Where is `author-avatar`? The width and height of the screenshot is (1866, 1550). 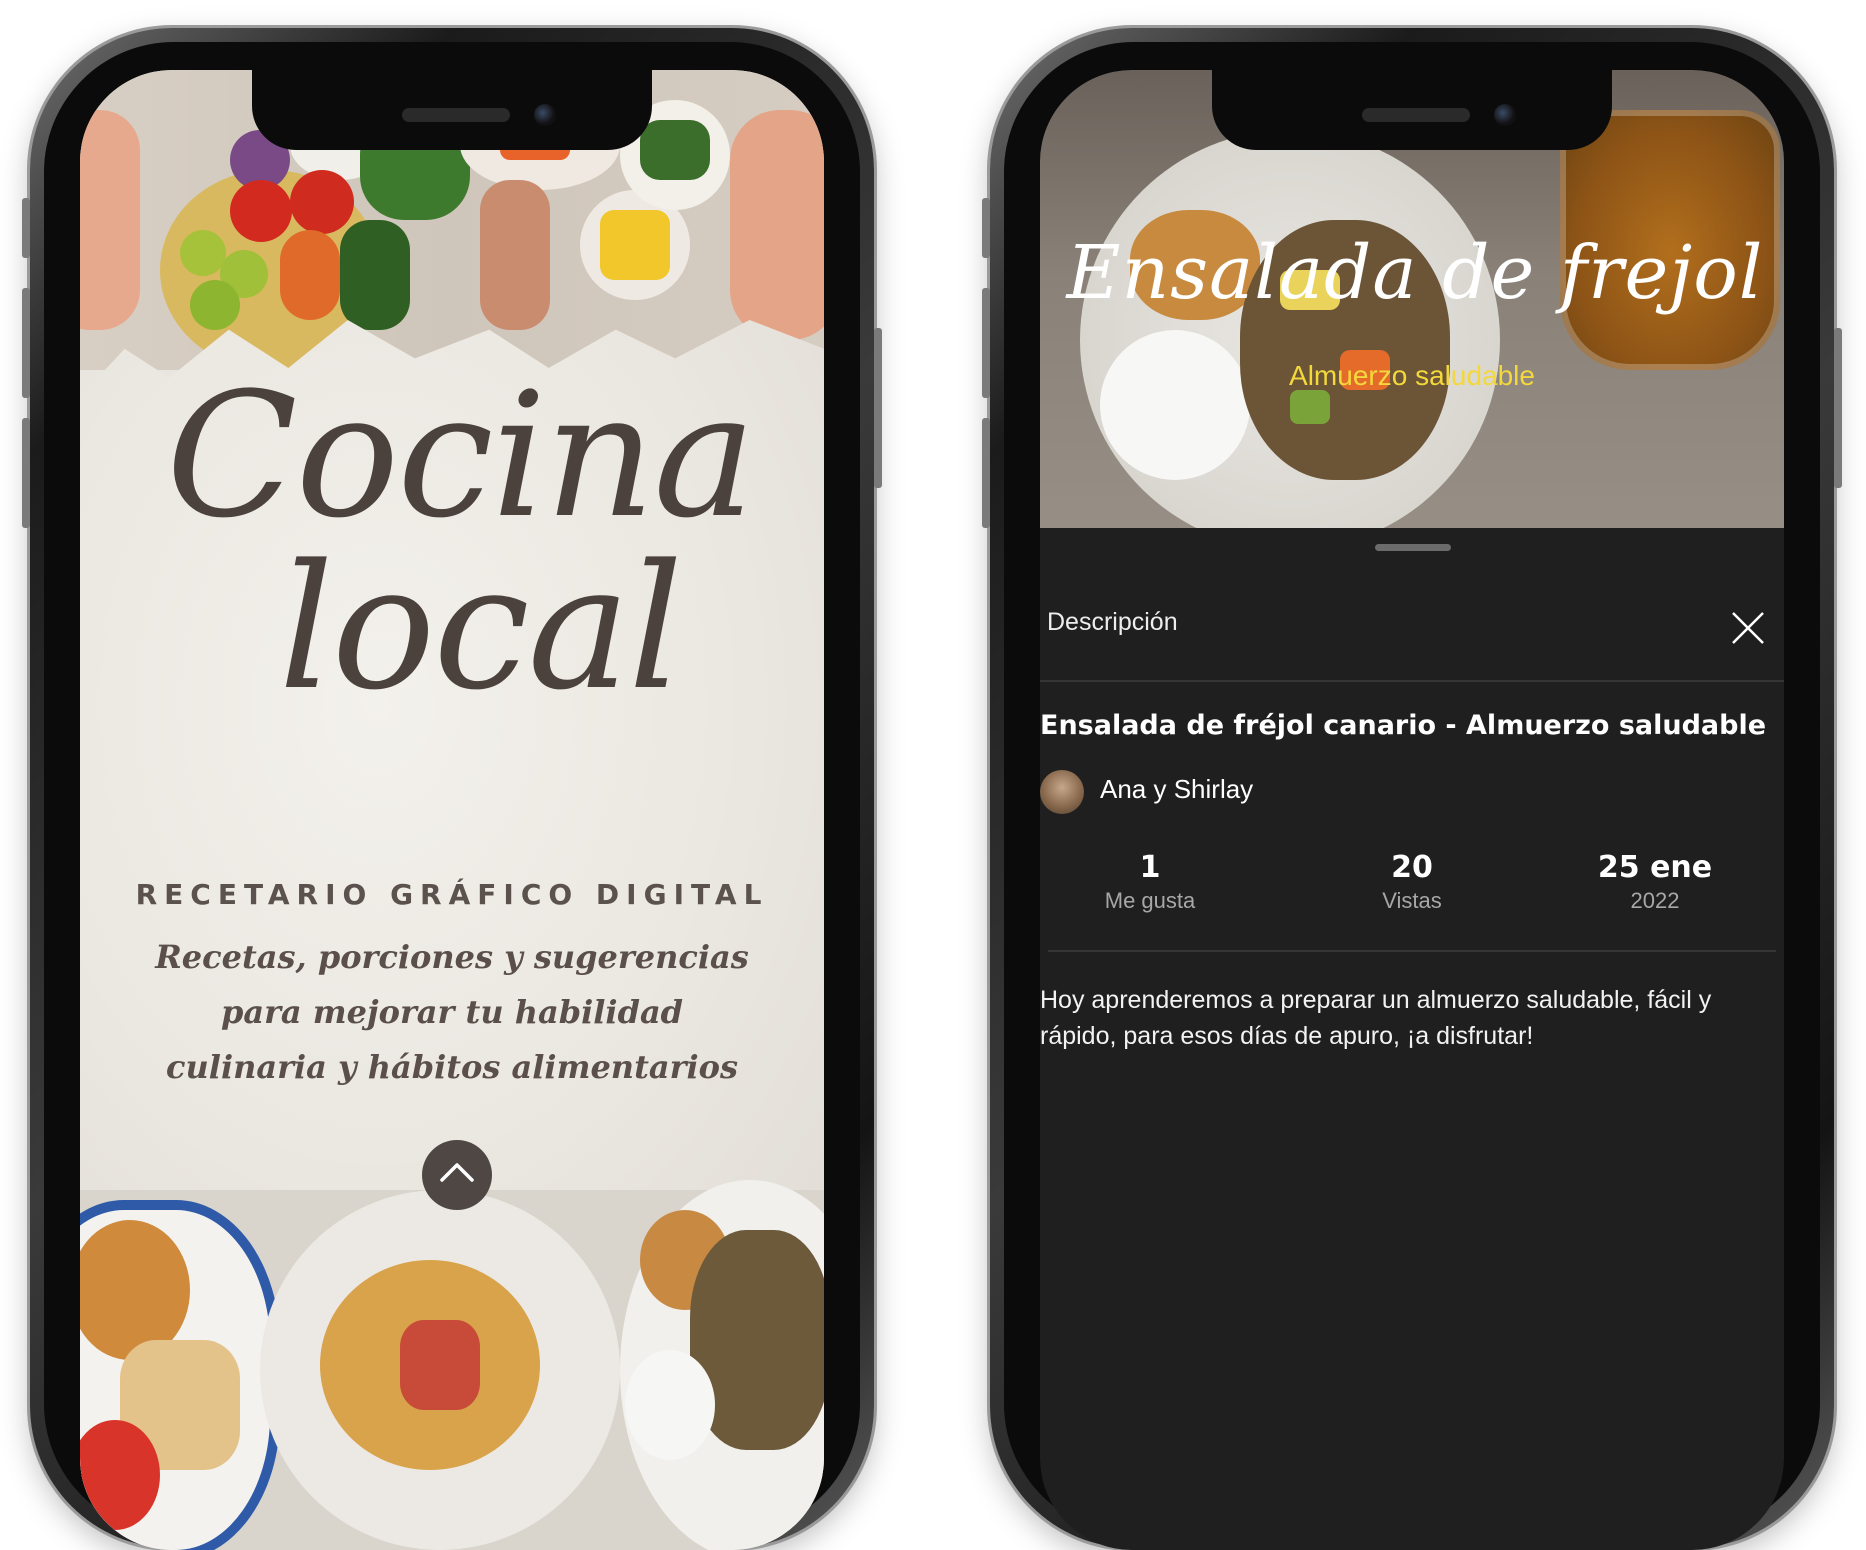
author-avatar is located at coordinates (1062, 792).